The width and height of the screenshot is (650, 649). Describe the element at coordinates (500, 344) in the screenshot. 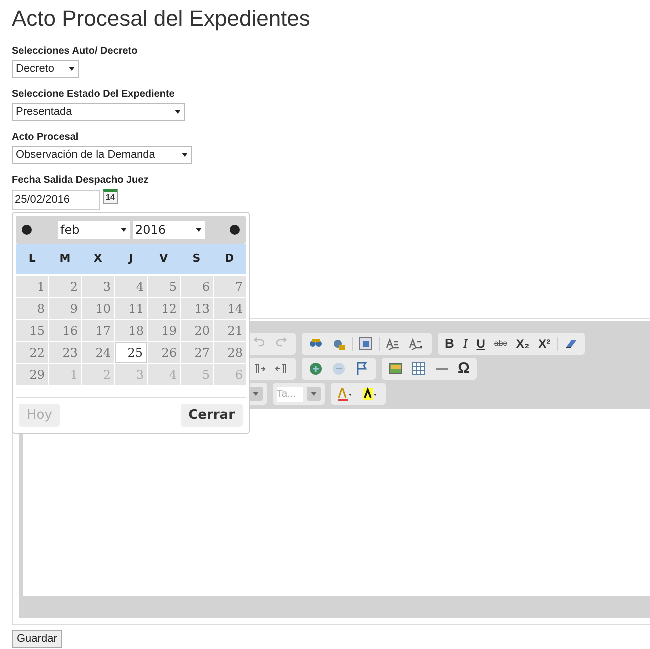

I see `toolbar-button: abc` at that location.